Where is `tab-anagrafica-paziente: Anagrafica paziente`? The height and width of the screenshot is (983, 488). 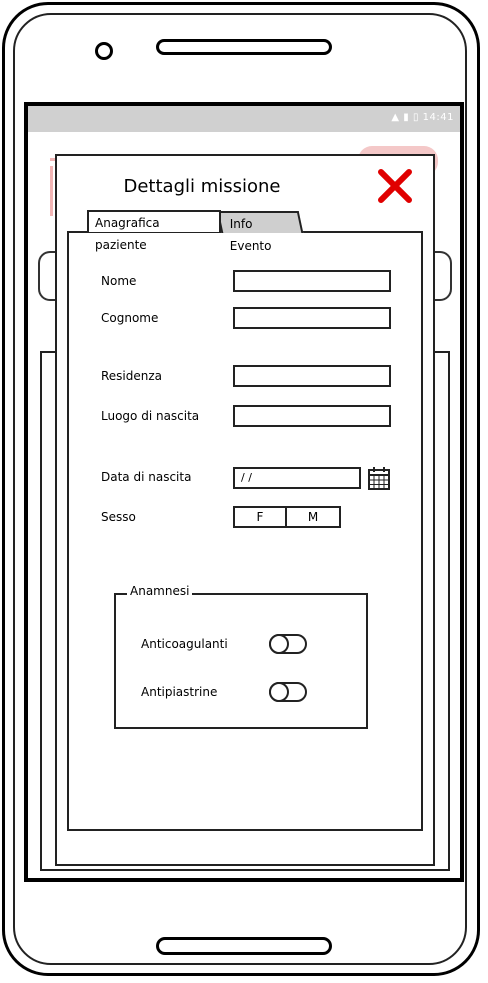
tab-anagrafica-paziente: Anagrafica paziente is located at coordinates (154, 231).